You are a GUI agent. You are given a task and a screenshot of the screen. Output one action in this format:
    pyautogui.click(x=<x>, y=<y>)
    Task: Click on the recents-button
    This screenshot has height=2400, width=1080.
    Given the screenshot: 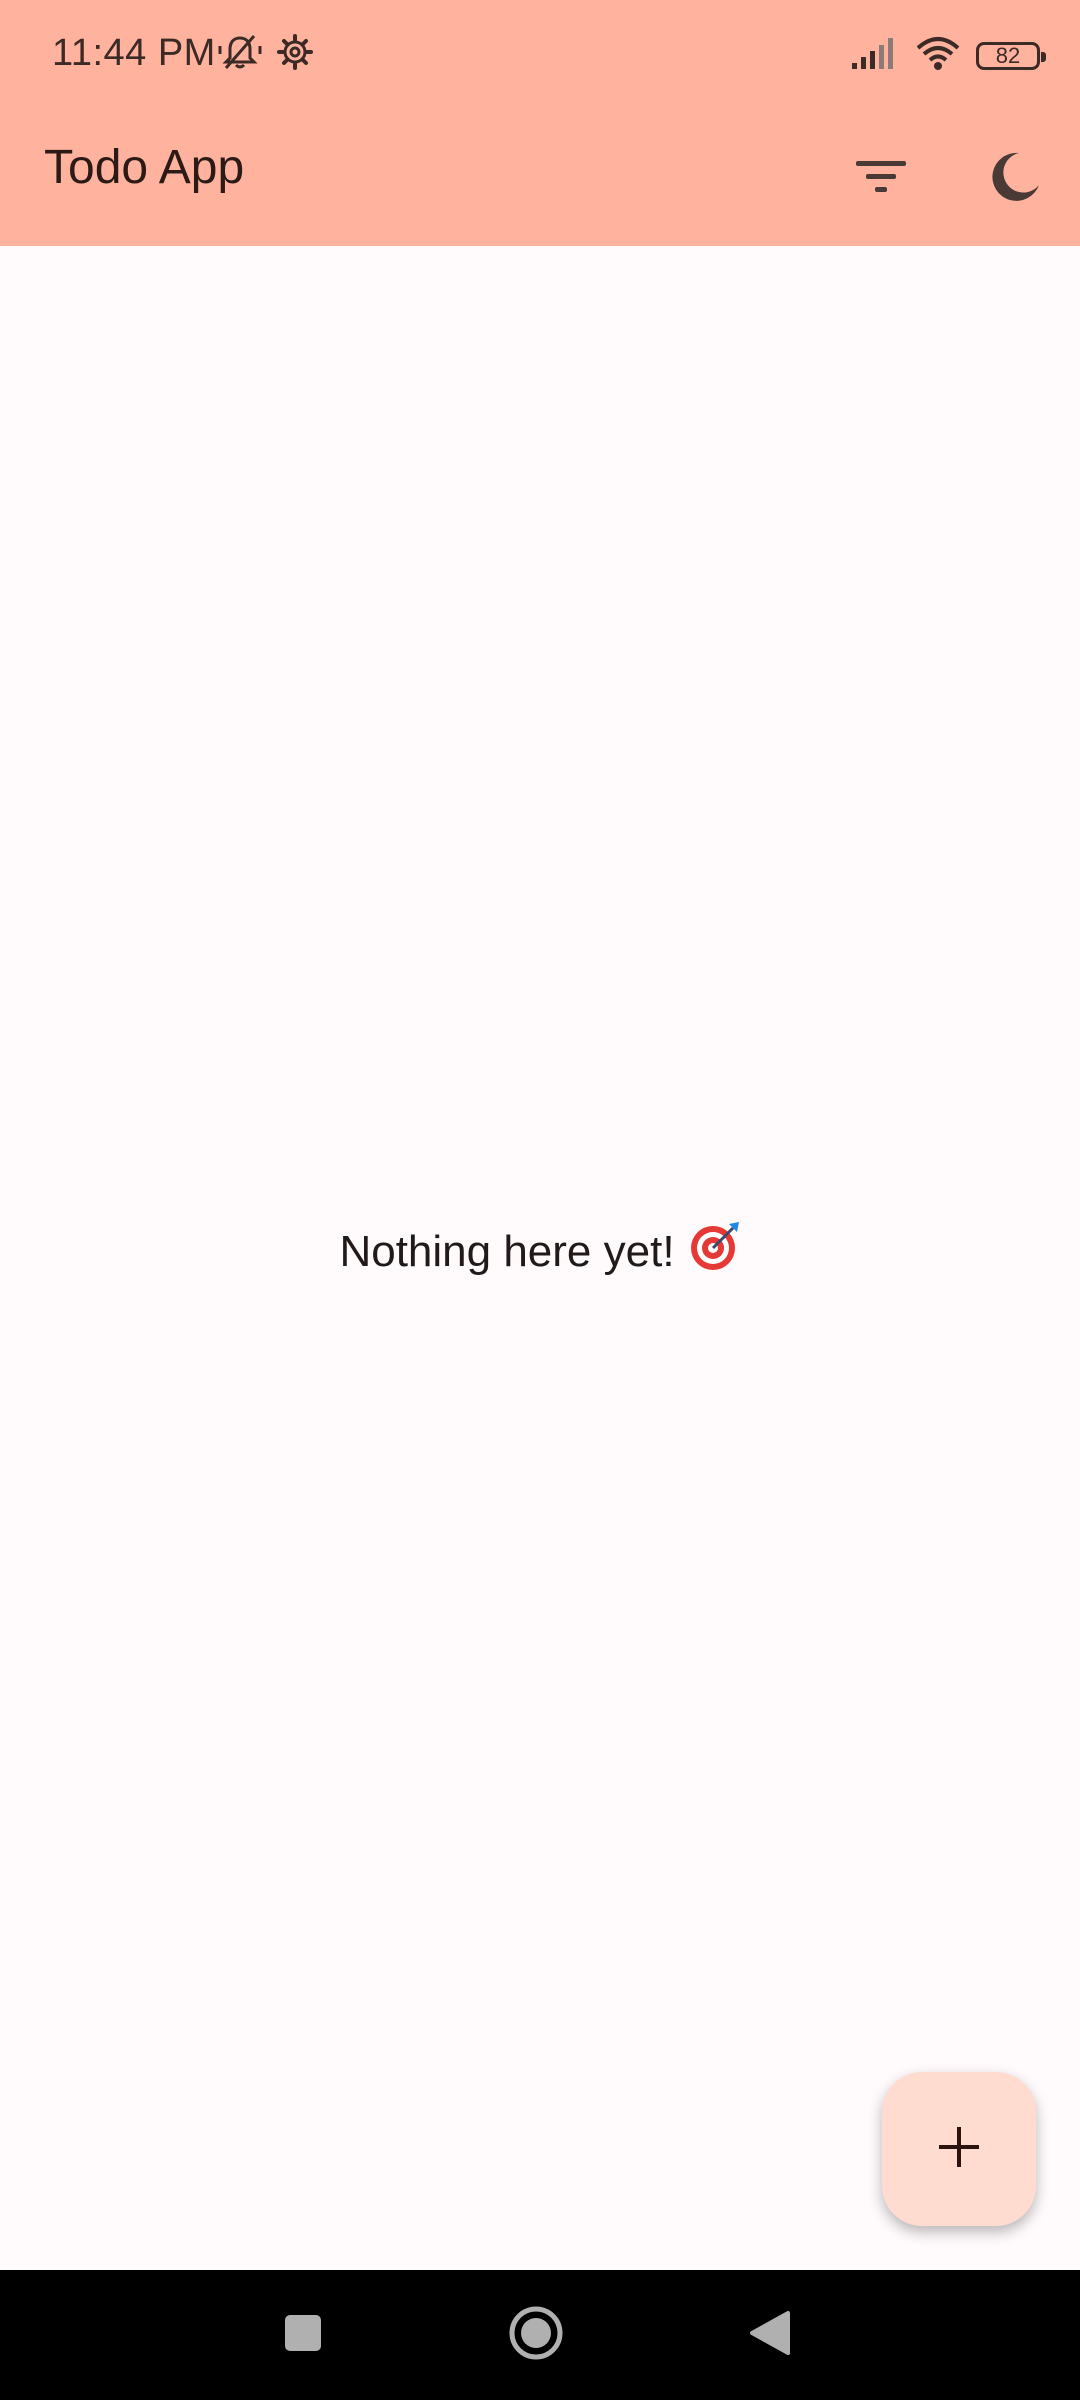 What is the action you would take?
    pyautogui.click(x=303, y=2335)
    